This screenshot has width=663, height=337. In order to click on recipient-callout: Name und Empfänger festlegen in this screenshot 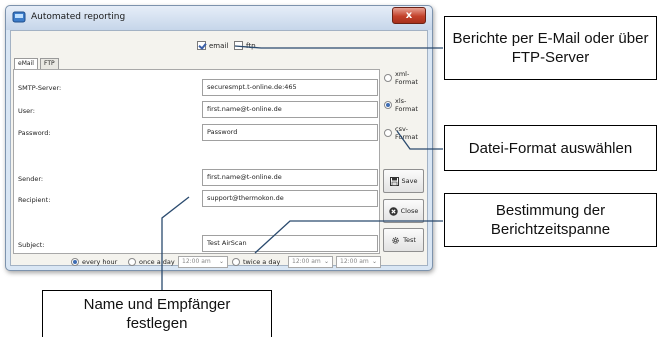, I will do `click(157, 313)`.